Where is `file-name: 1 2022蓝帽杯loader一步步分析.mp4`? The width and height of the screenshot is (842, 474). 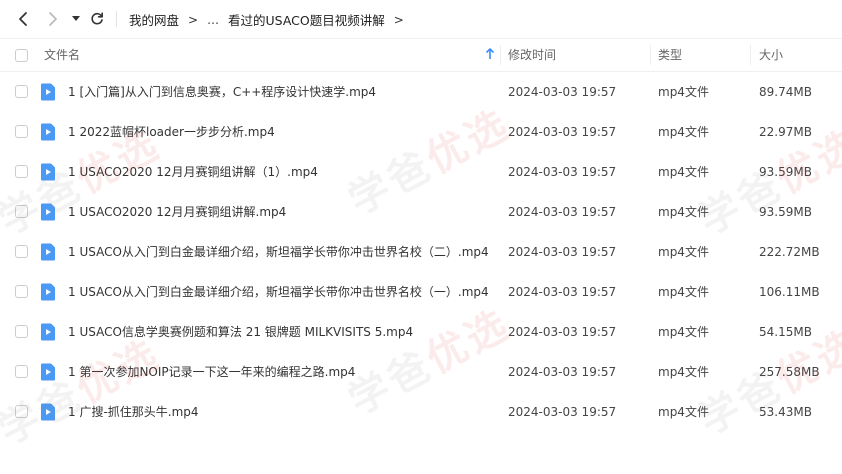
file-name: 1 2022蓝帽杯loader一步步分析.mp4 is located at coordinates (171, 132).